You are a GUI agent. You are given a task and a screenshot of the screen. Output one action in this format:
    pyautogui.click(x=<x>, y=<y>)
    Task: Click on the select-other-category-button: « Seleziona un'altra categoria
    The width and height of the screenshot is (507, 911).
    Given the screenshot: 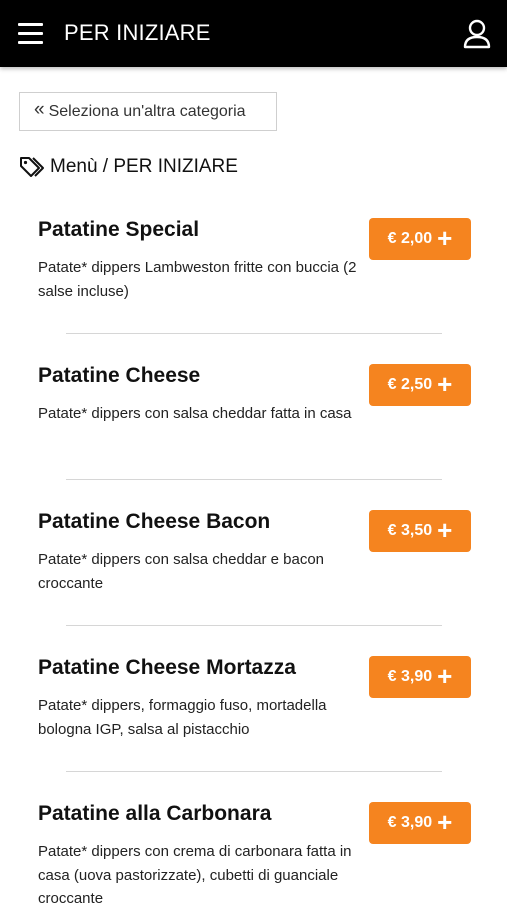 What is the action you would take?
    pyautogui.click(x=148, y=111)
    